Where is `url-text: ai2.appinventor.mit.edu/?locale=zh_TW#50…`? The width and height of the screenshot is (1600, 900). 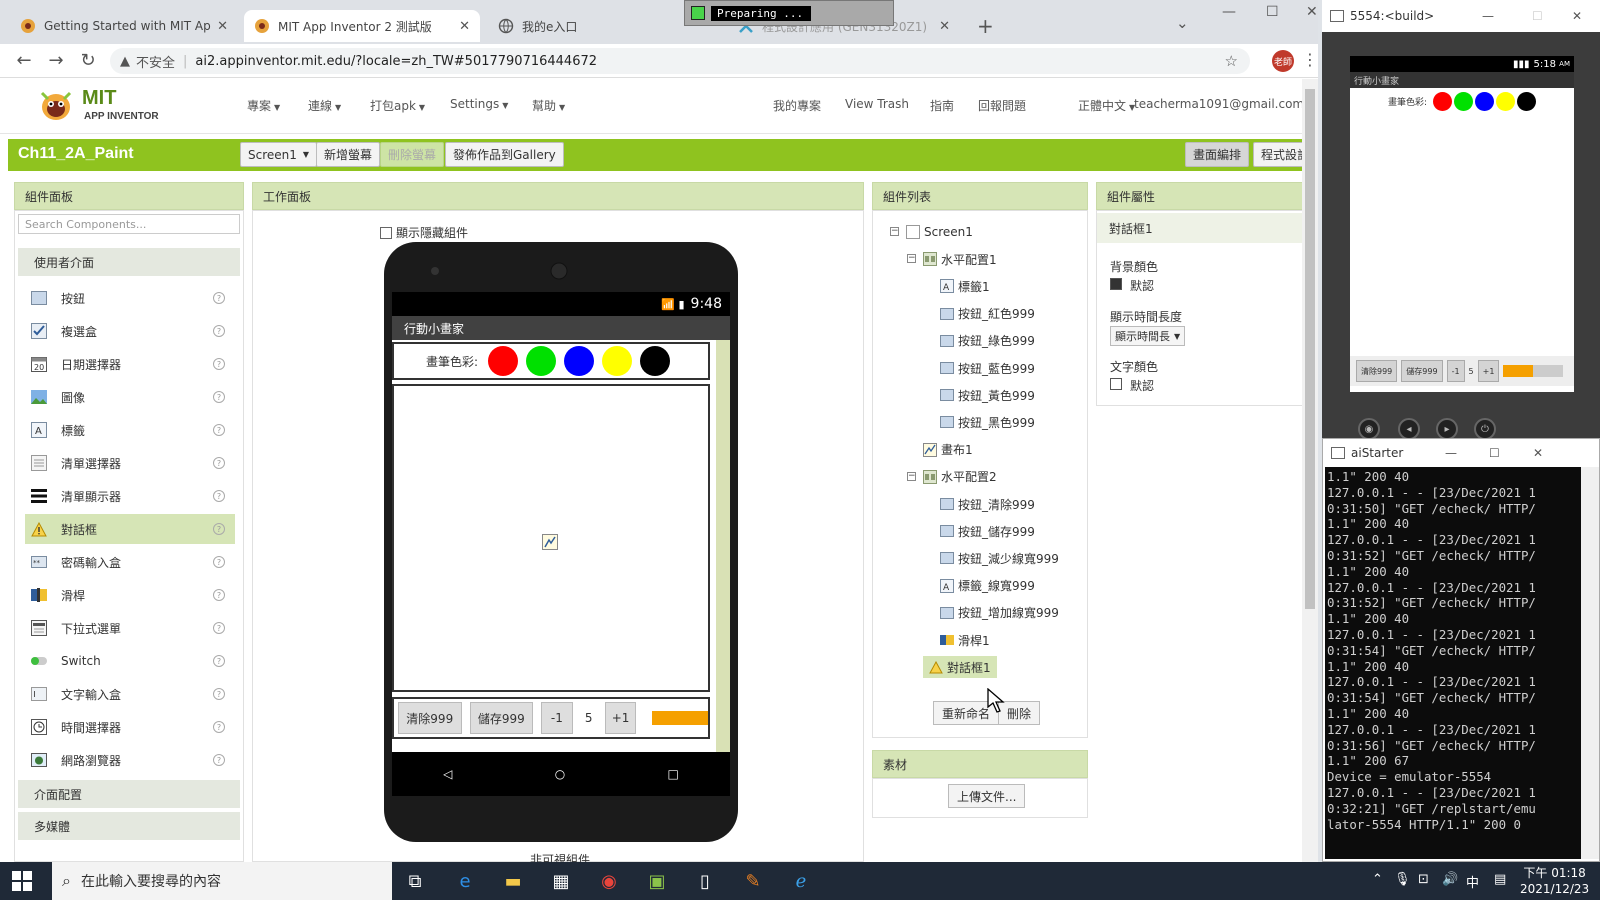 url-text: ai2.appinventor.mit.edu/?locale=zh_TW#50… is located at coordinates (396, 61).